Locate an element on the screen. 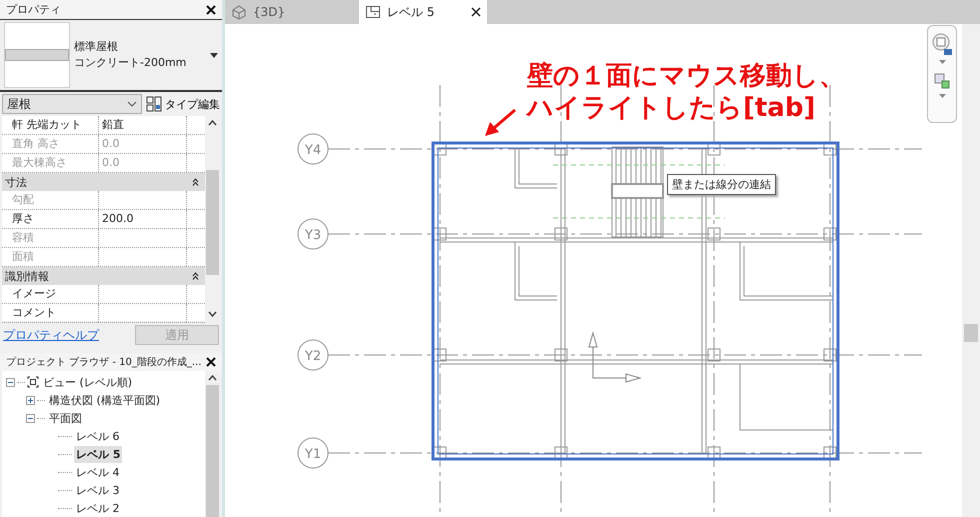 The width and height of the screenshot is (980, 517). zoom-icon is located at coordinates (942, 81).